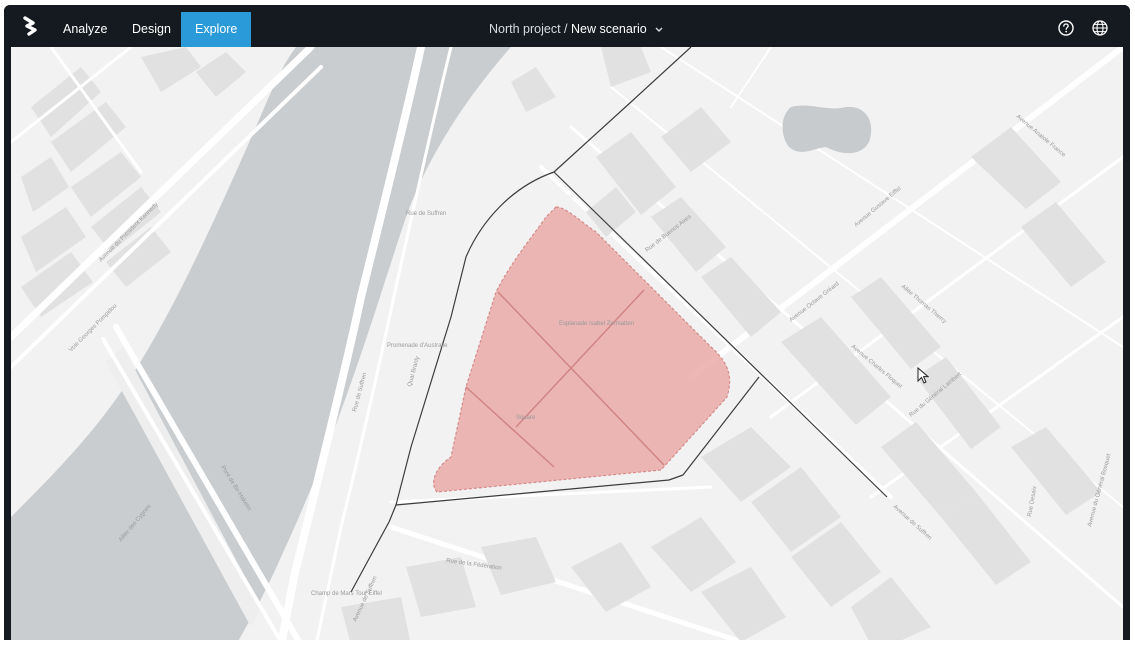 This screenshot has height=645, width=1135. Describe the element at coordinates (1066, 28) in the screenshot. I see `help-icon` at that location.